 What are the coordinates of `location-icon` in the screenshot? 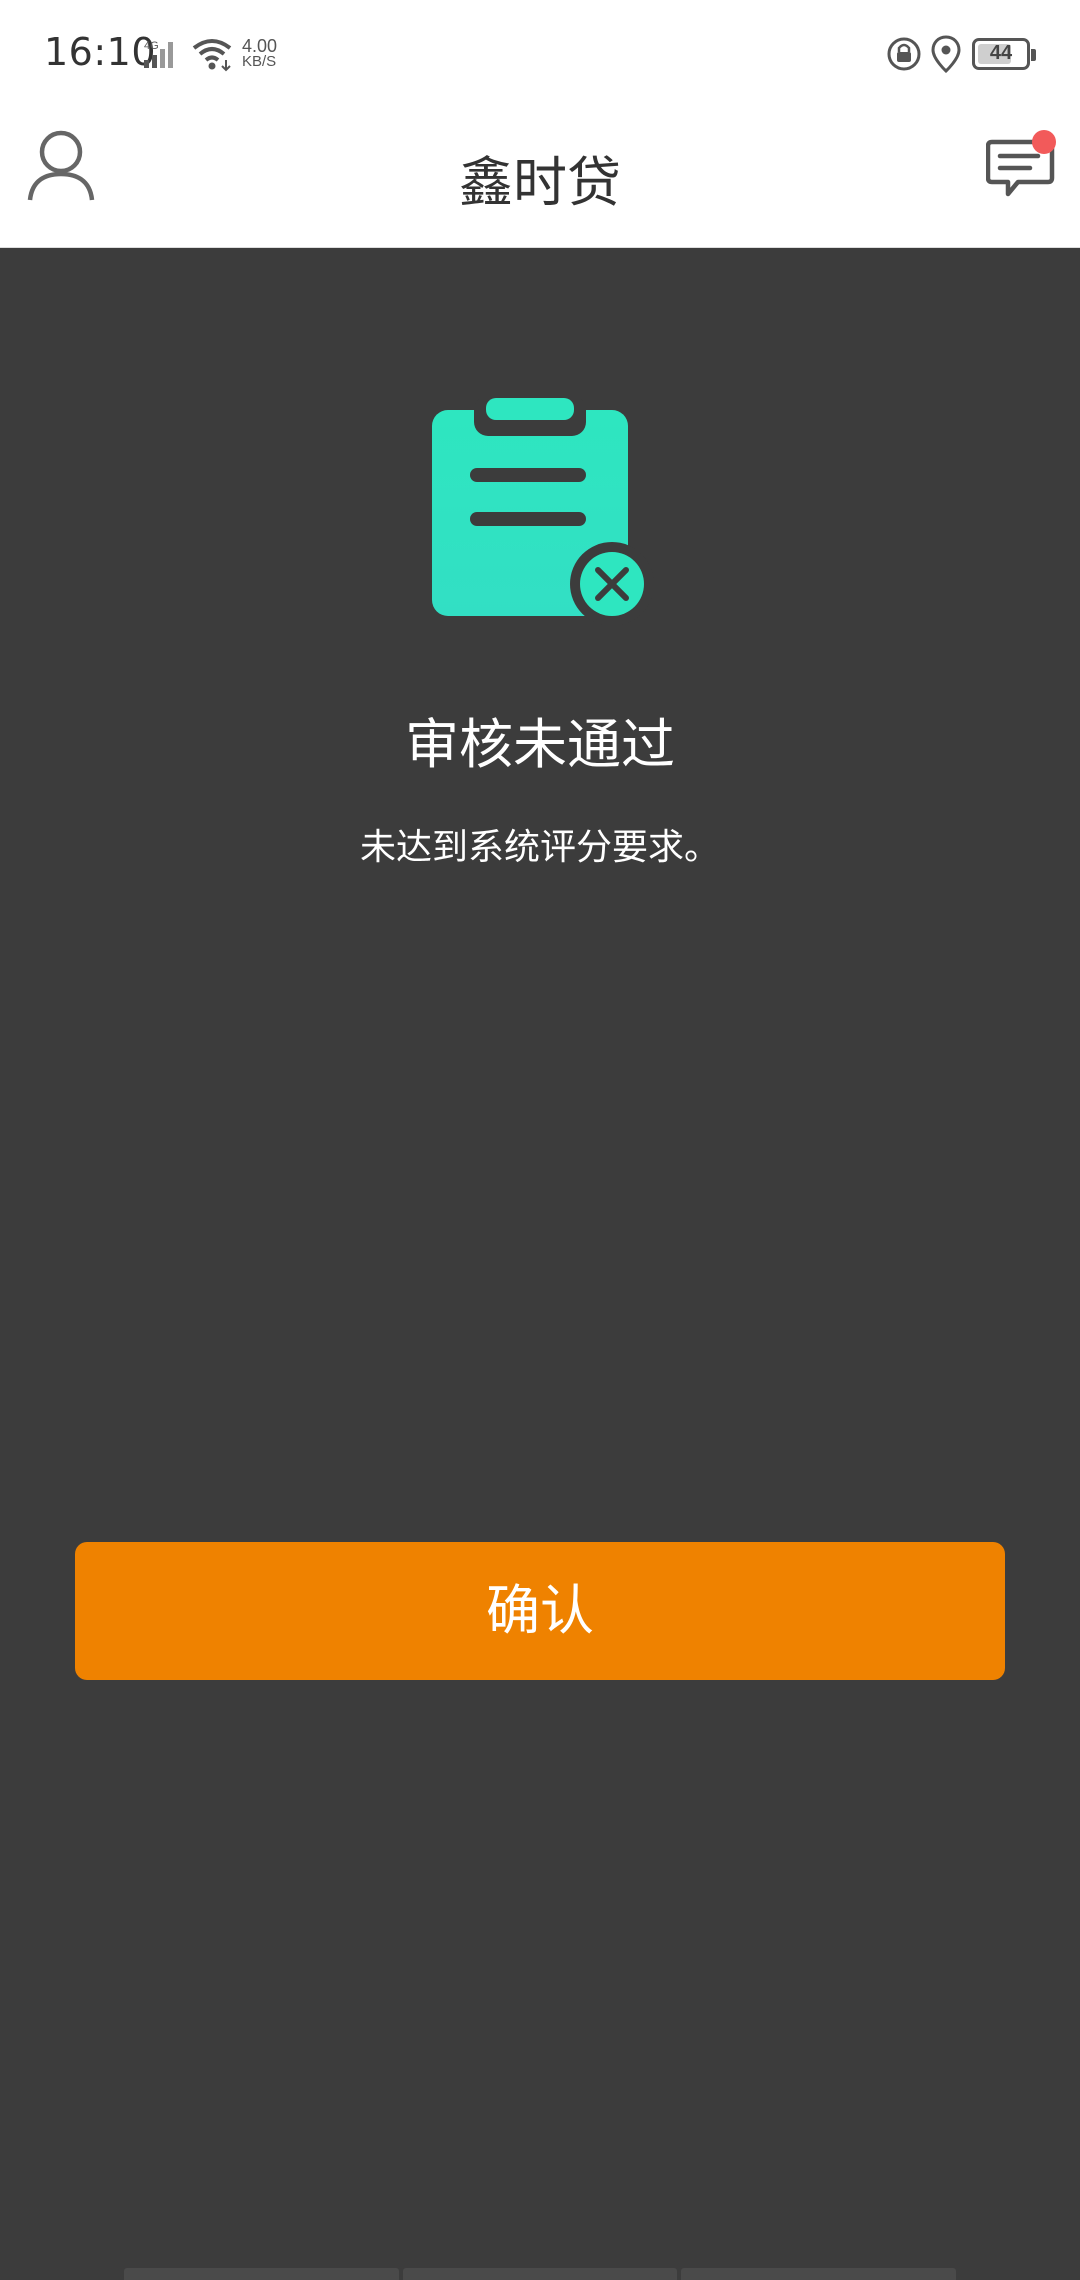 It's located at (946, 54).